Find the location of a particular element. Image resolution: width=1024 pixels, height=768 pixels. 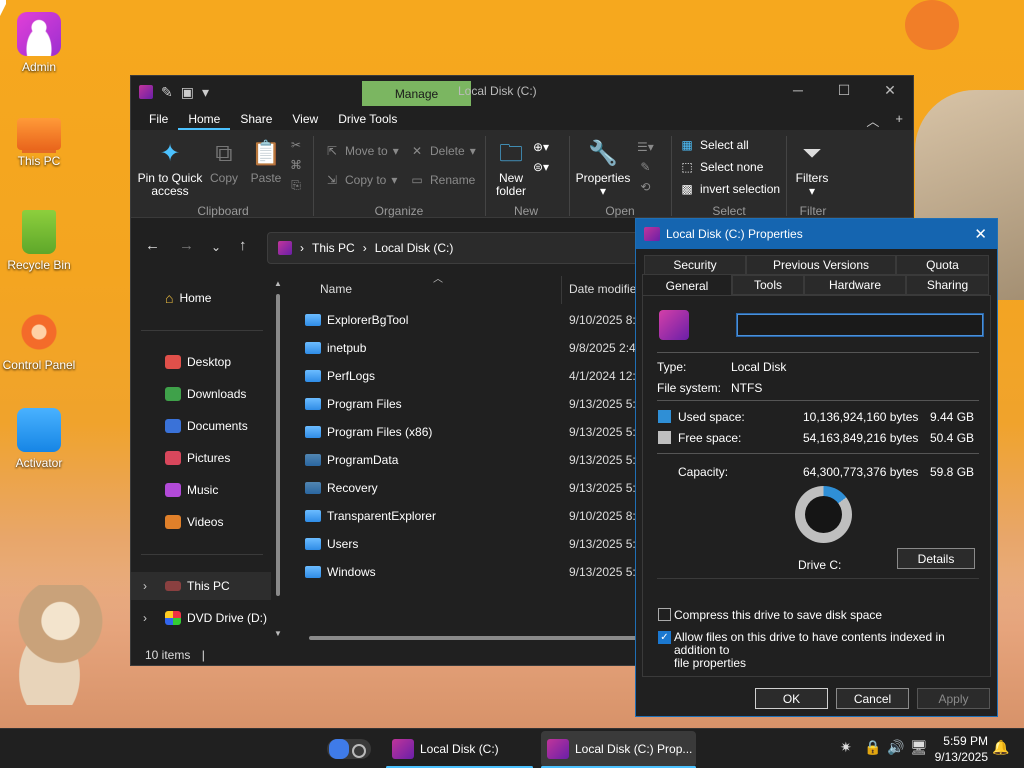

filters-button: ⏷ Filters ▾ is located at coordinates (812, 168).